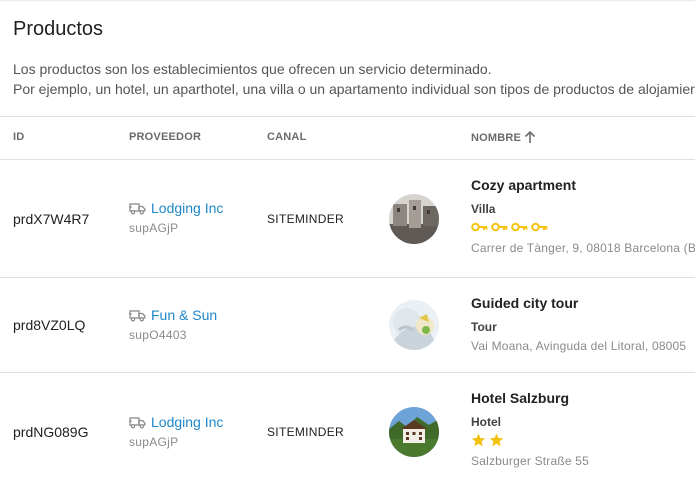  What do you see at coordinates (583, 248) in the screenshot?
I see `product-address: Carrer de Tànger, 9, 08018 Barcelona (B` at bounding box center [583, 248].